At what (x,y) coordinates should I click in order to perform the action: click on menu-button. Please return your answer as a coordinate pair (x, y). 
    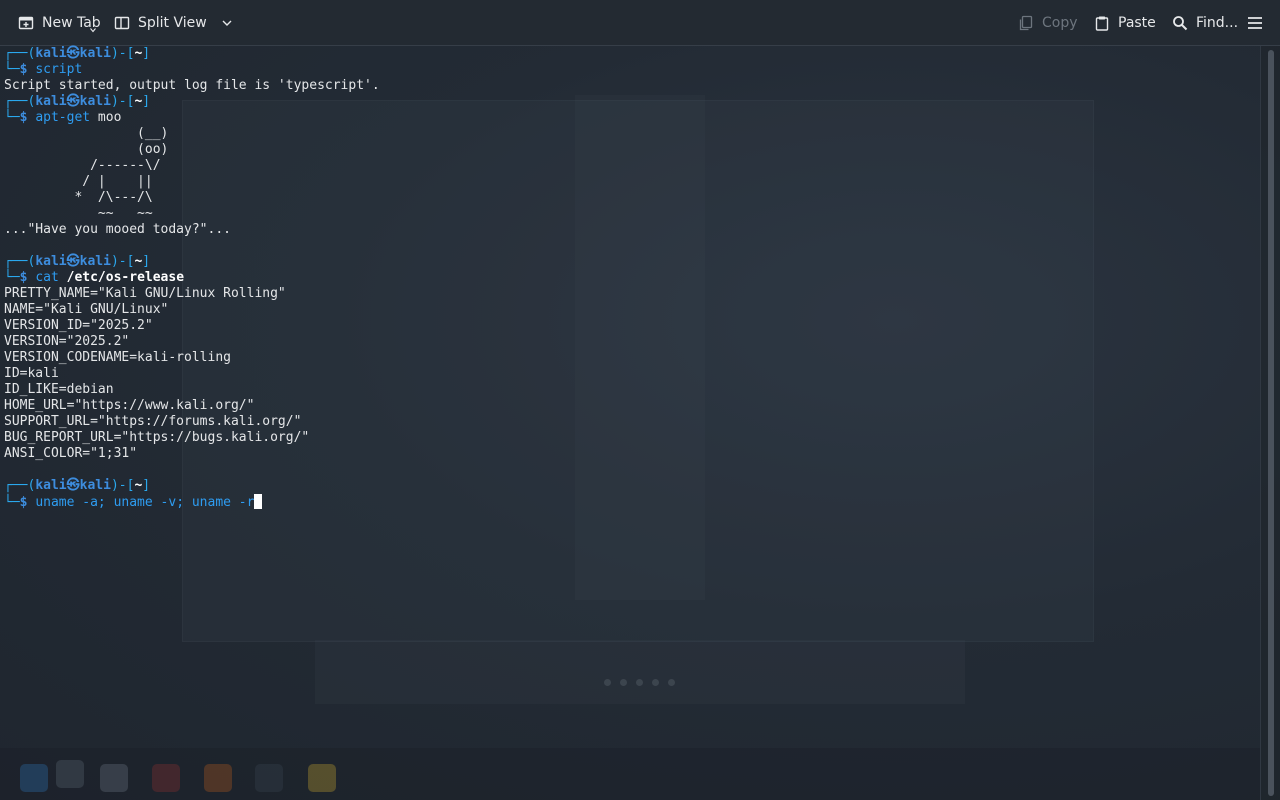
    Looking at the image, I should click on (1255, 23).